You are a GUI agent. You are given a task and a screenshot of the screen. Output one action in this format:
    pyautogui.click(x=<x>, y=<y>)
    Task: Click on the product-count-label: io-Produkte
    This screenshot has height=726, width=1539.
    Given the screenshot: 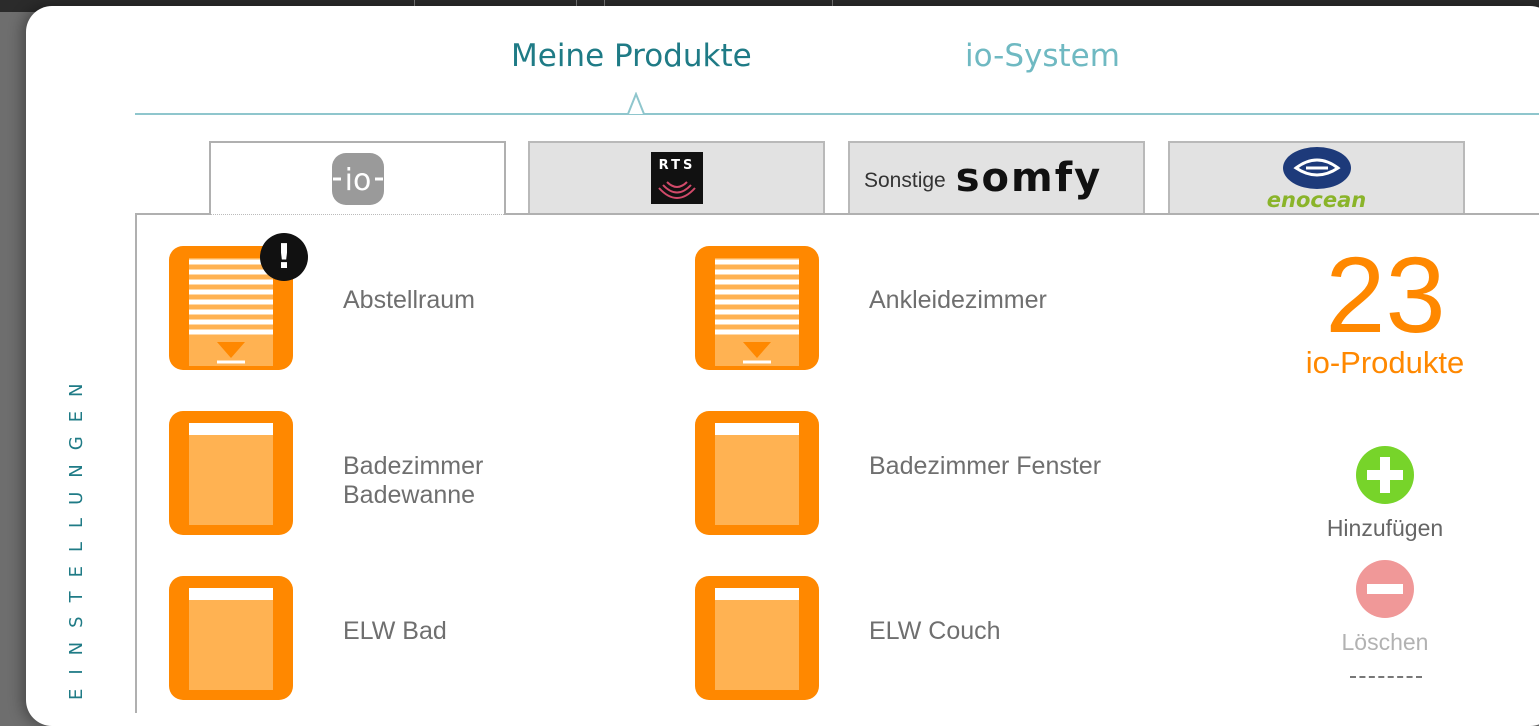 What is the action you would take?
    pyautogui.click(x=1385, y=362)
    